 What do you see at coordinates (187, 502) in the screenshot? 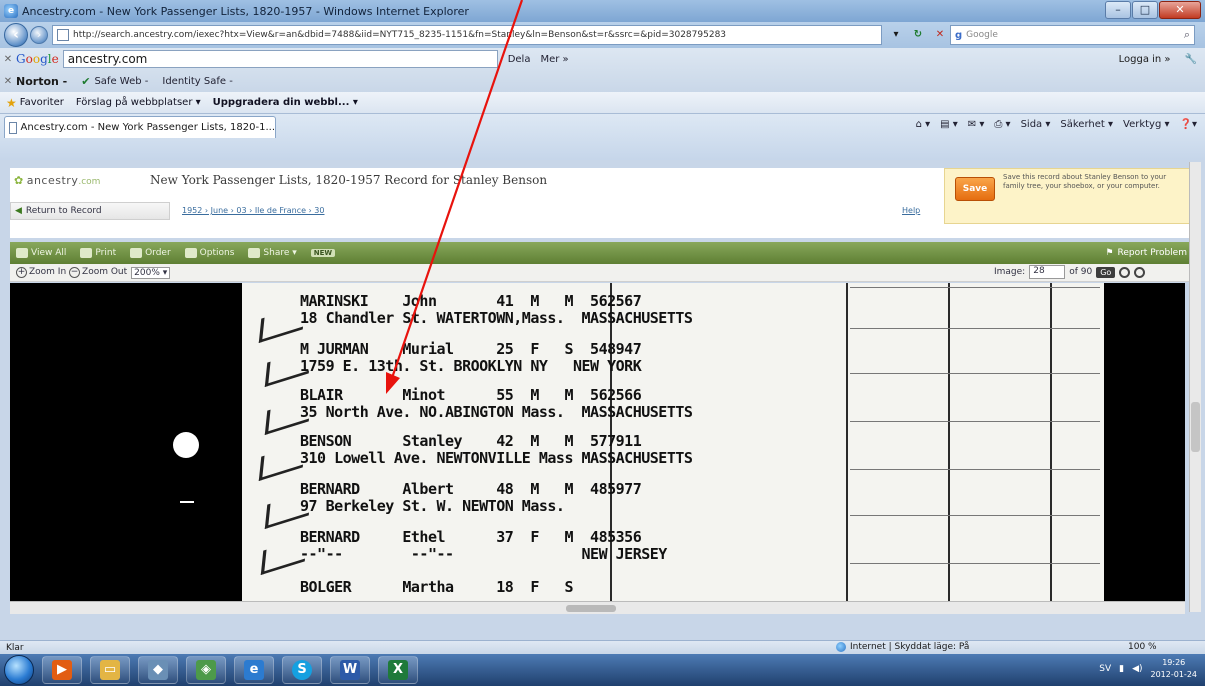
I see `margin-mark` at bounding box center [187, 502].